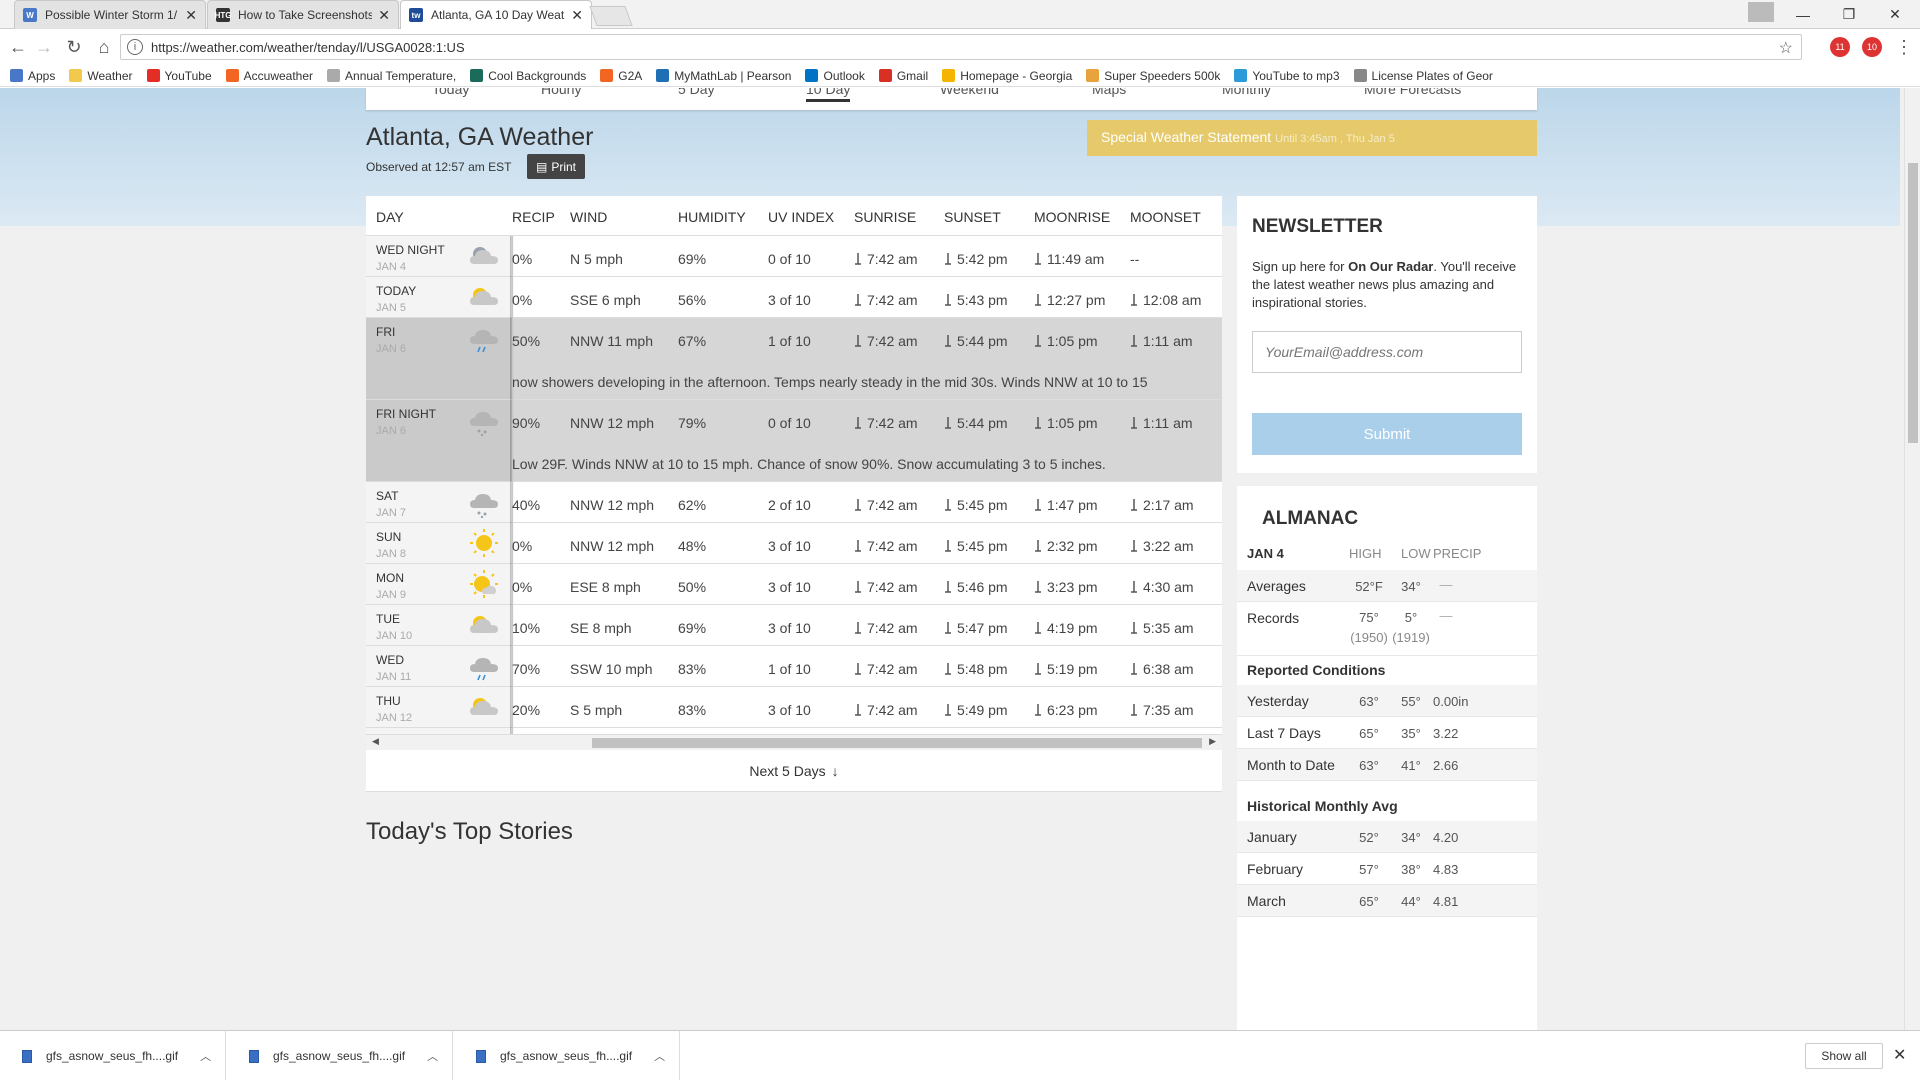 The height and width of the screenshot is (1080, 1920). What do you see at coordinates (1172, 300) in the screenshot?
I see `moonset-value: 12:08 am` at bounding box center [1172, 300].